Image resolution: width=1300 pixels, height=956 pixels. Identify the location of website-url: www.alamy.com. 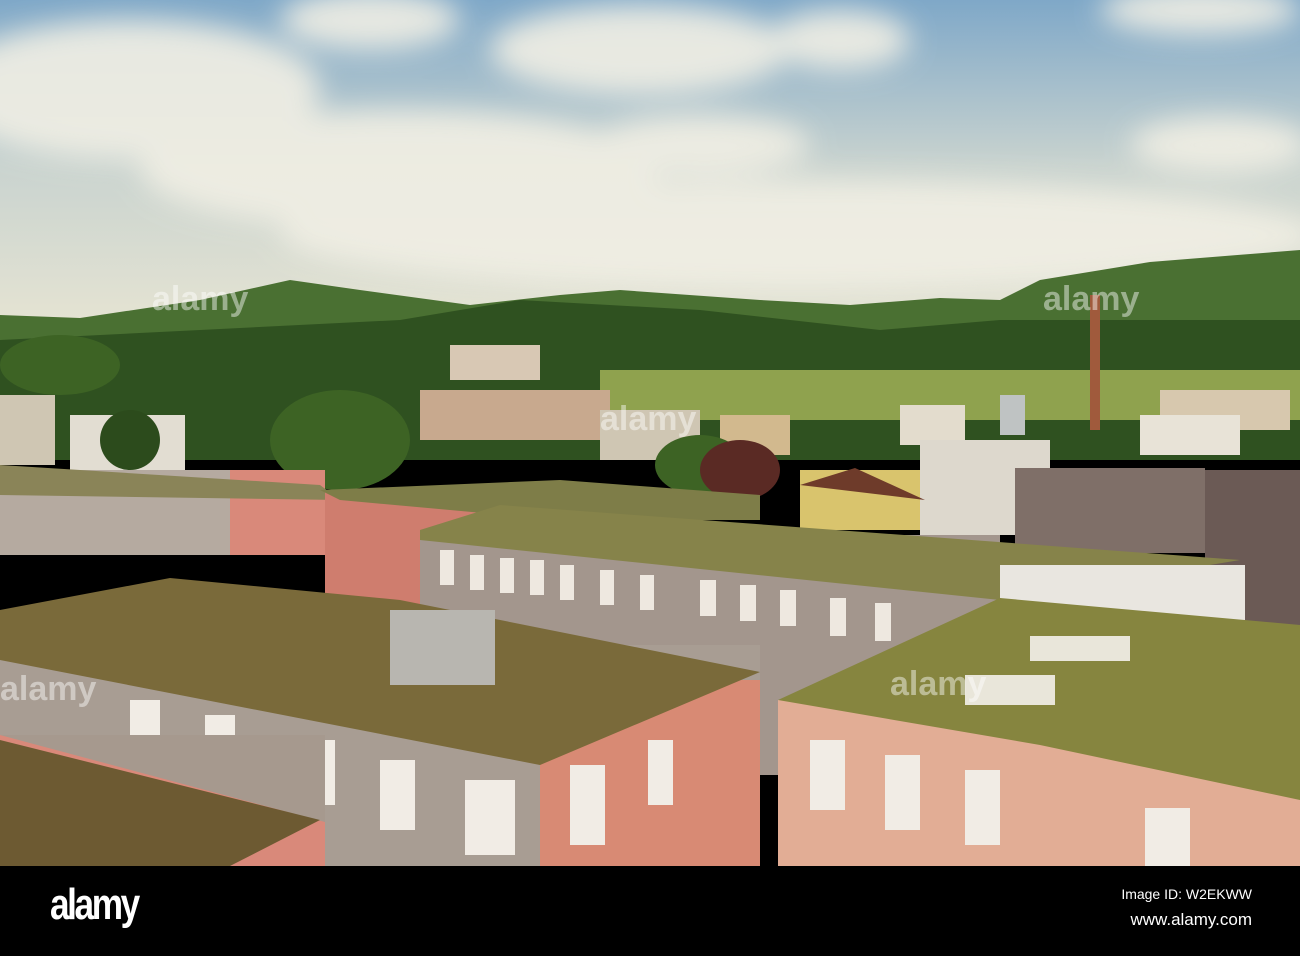
(1191, 919).